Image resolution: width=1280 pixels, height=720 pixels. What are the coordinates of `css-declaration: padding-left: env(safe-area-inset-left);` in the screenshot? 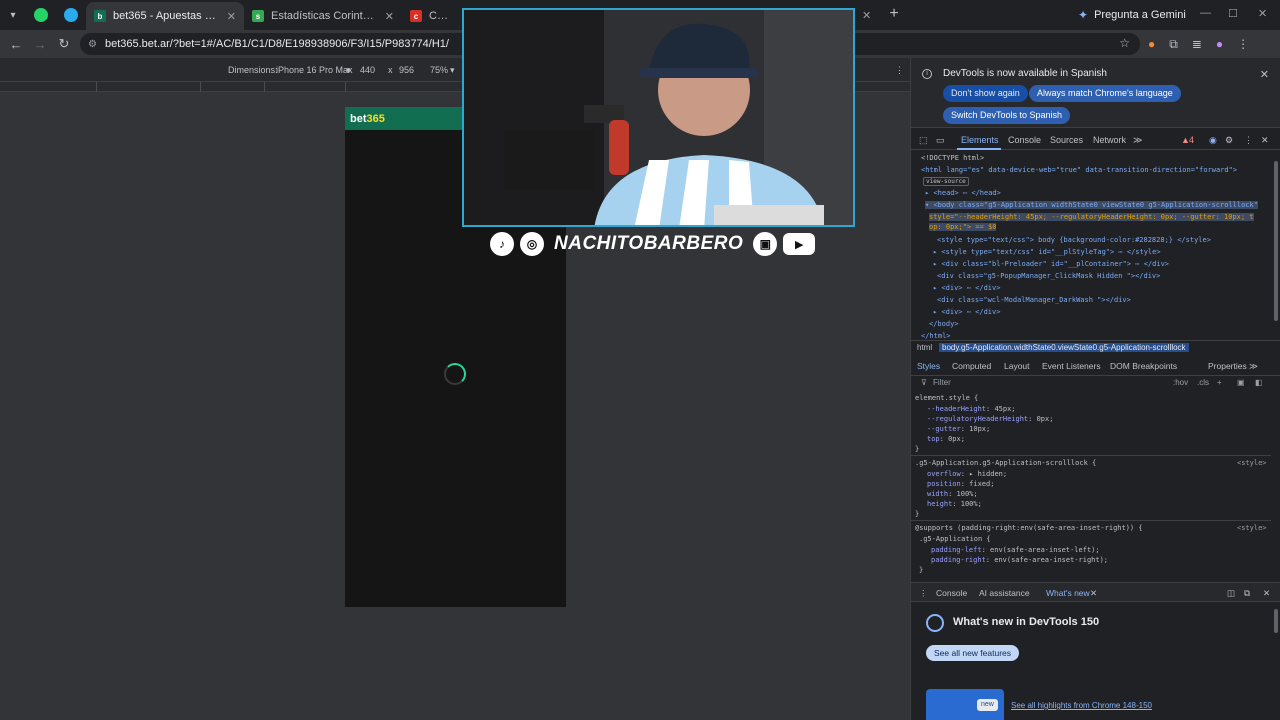 It's located at (1015, 550).